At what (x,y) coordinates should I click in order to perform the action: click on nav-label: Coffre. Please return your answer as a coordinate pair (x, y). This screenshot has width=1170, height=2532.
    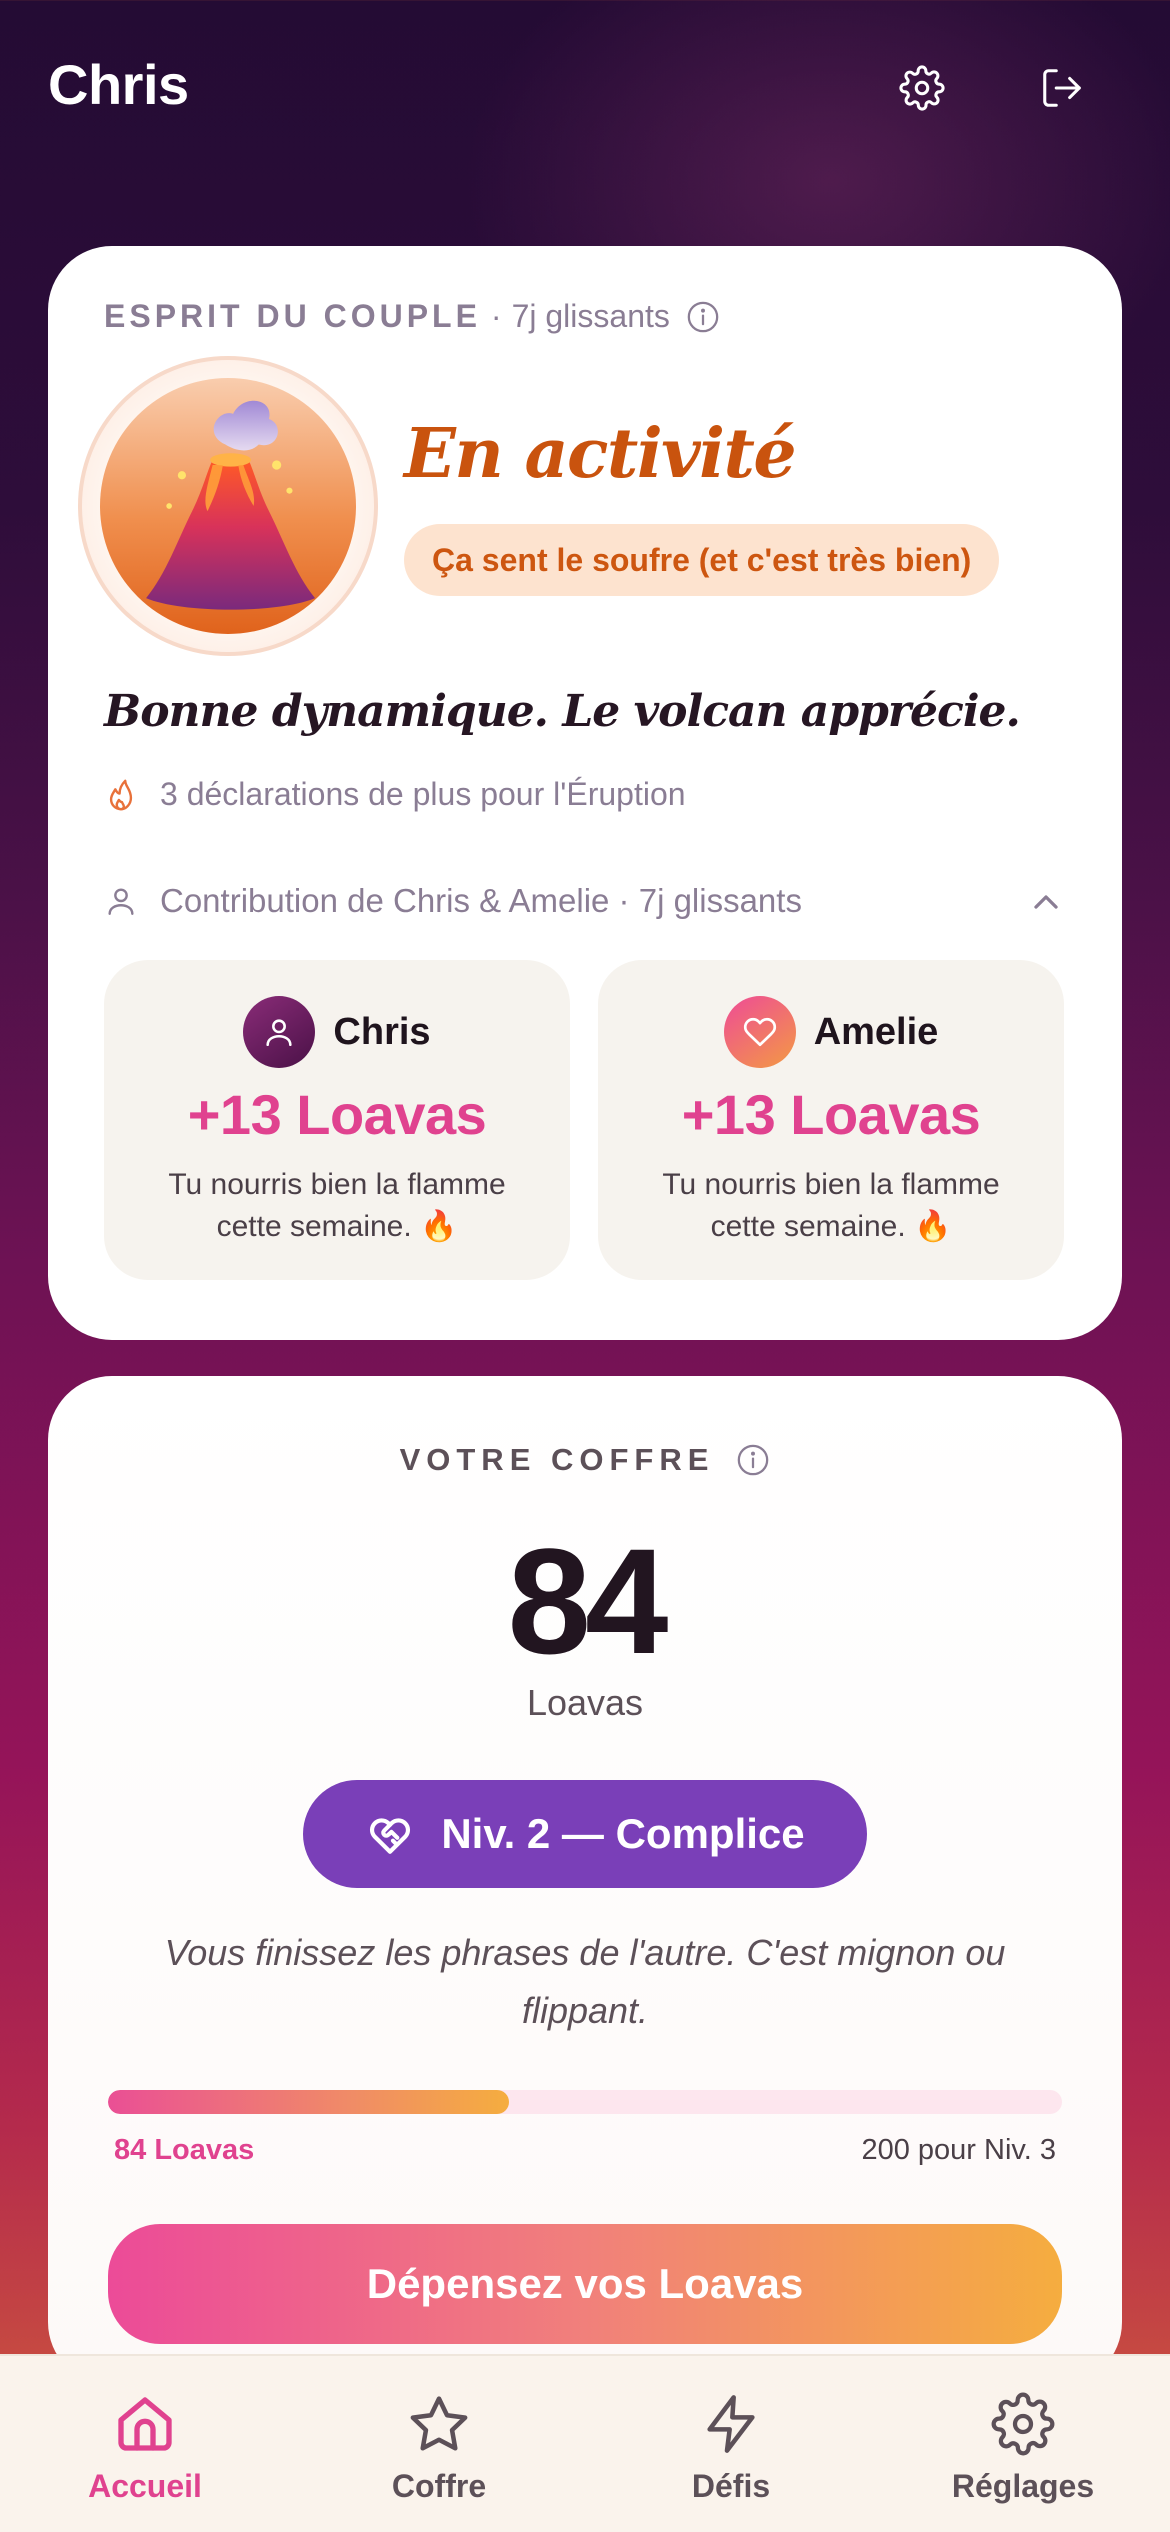
    Looking at the image, I should click on (439, 2486).